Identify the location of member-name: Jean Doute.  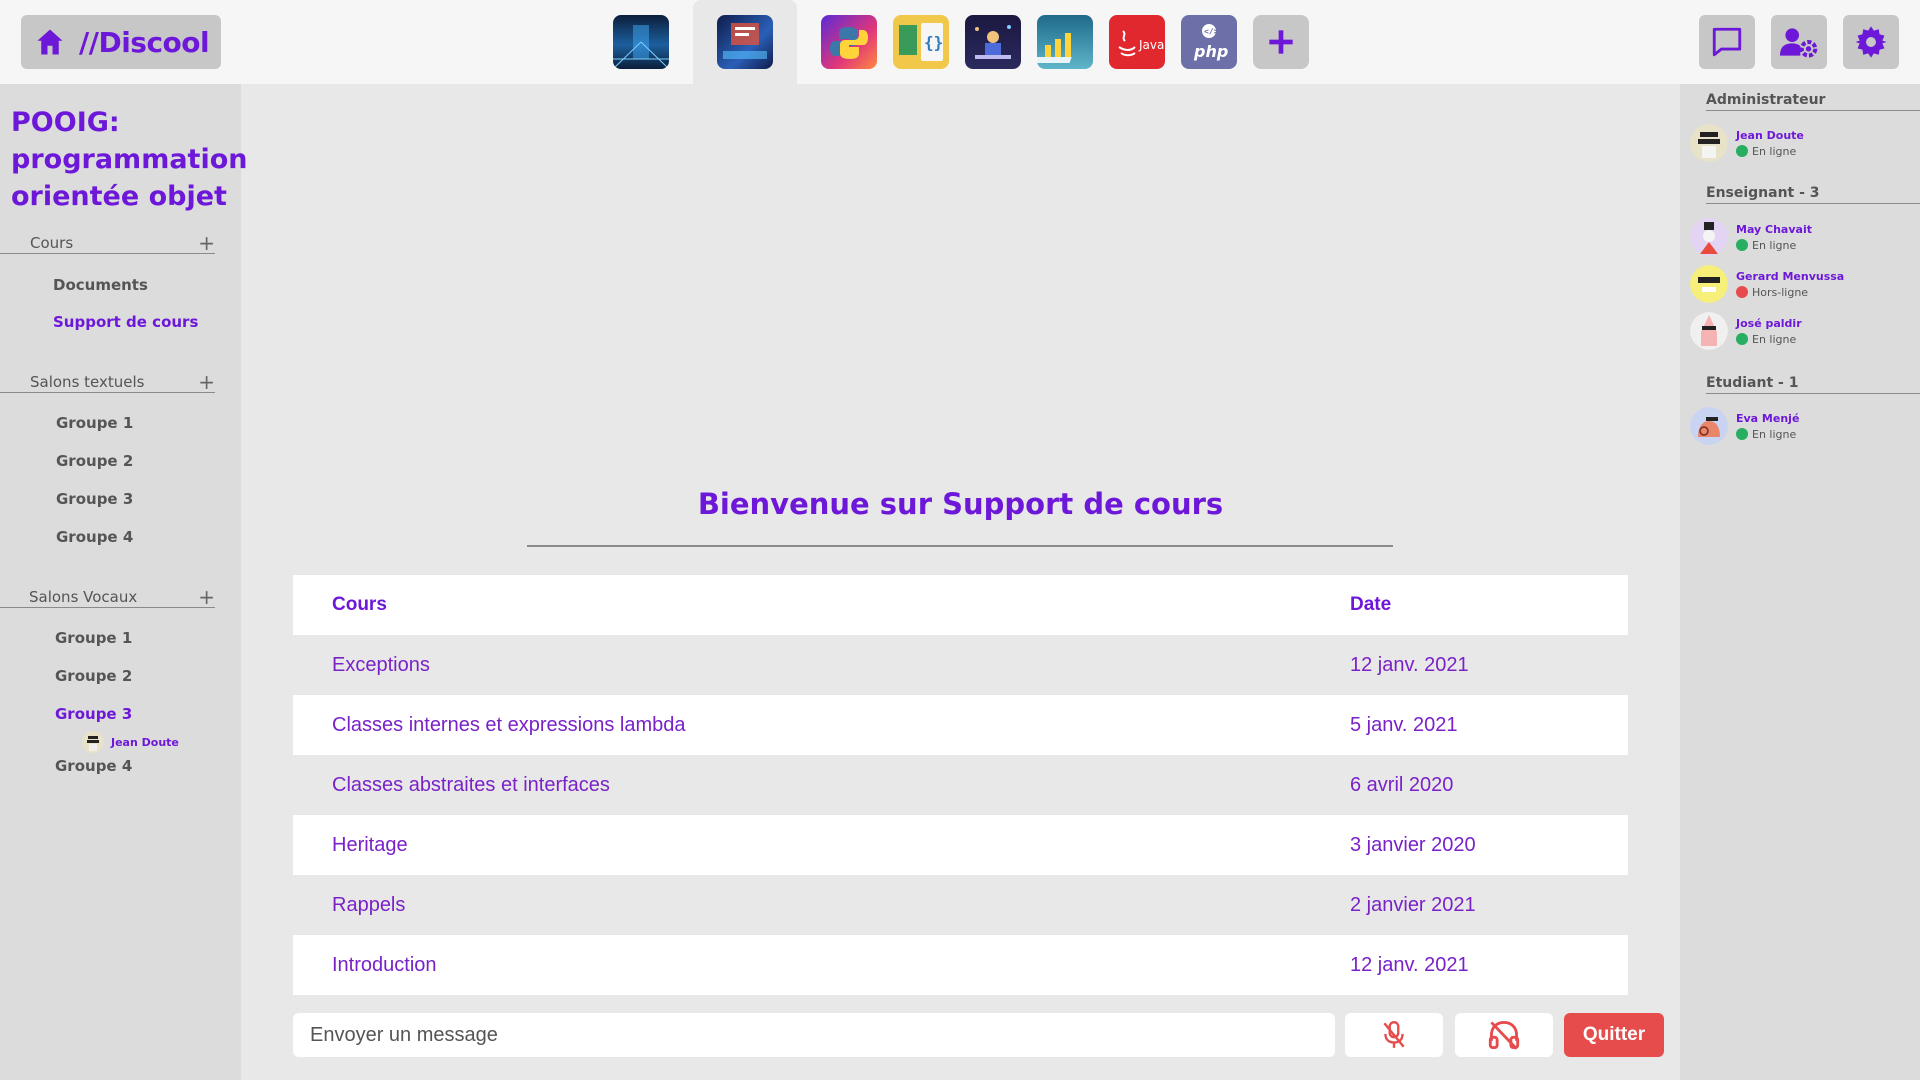
(1770, 135).